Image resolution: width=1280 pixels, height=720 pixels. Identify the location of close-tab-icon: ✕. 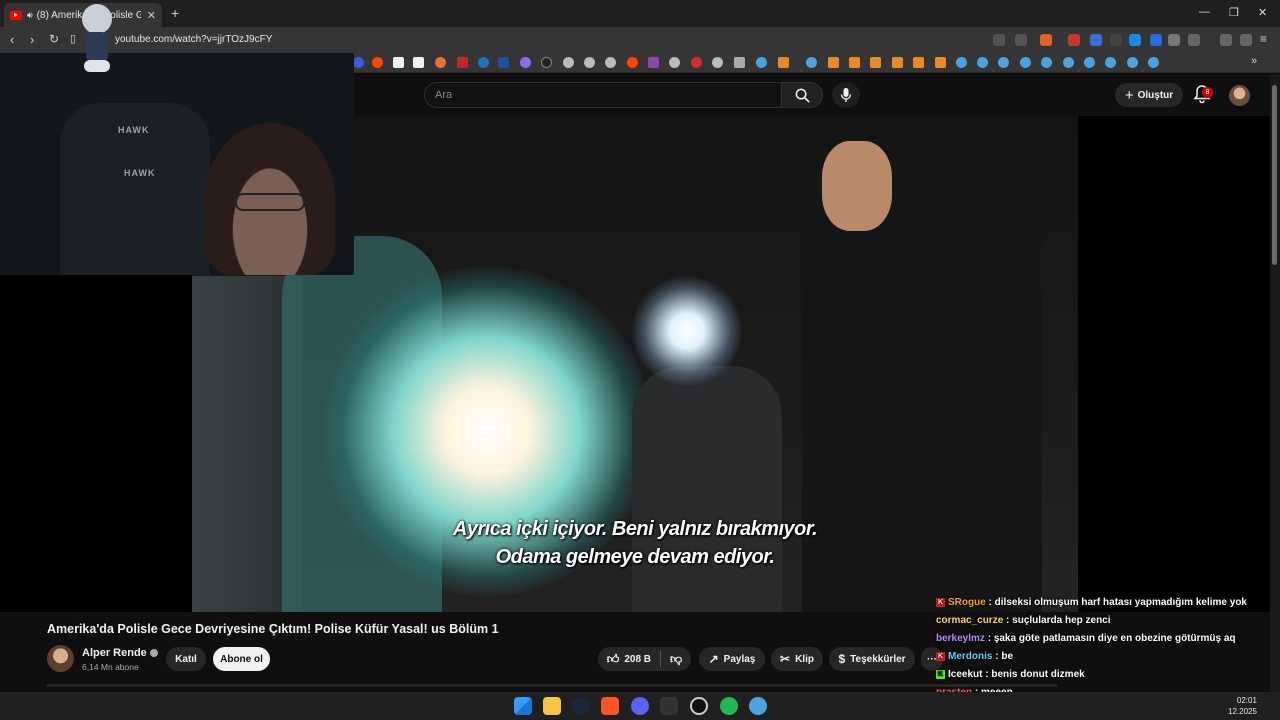
(151, 15).